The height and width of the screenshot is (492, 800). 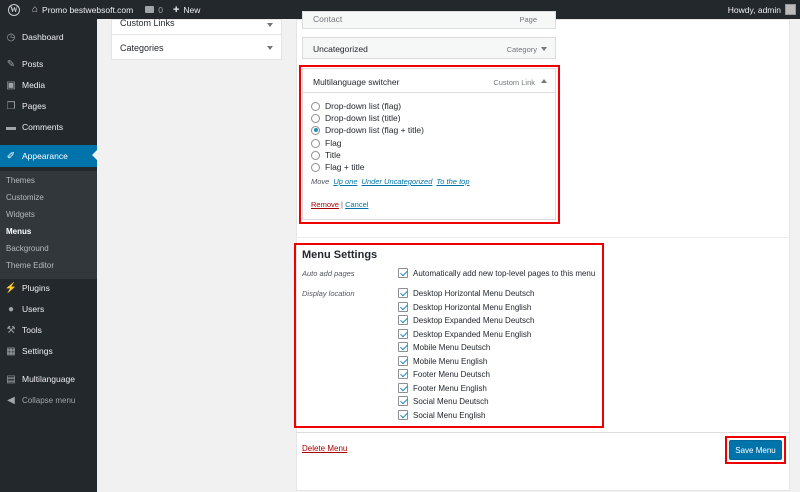 I want to click on sidebar-item-dashboard: ◷ Dashboard, so click(x=48, y=37).